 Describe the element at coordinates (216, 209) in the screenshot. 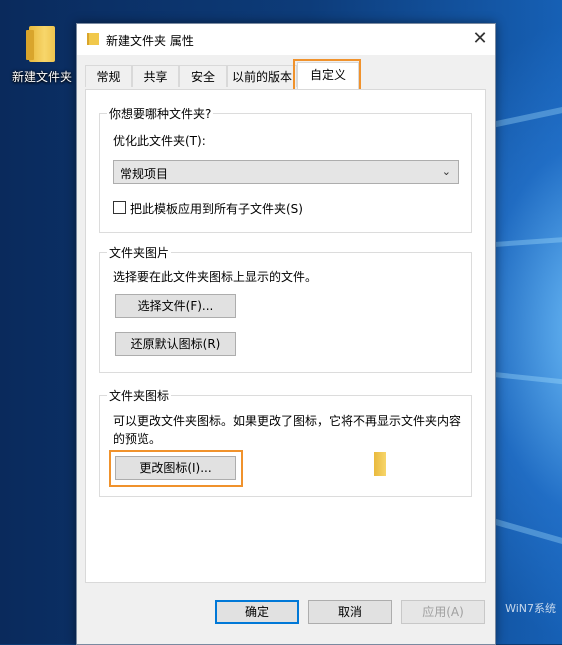

I see `apply-subfolders-label: 把此模板应用到所有子文件夹(S)` at that location.